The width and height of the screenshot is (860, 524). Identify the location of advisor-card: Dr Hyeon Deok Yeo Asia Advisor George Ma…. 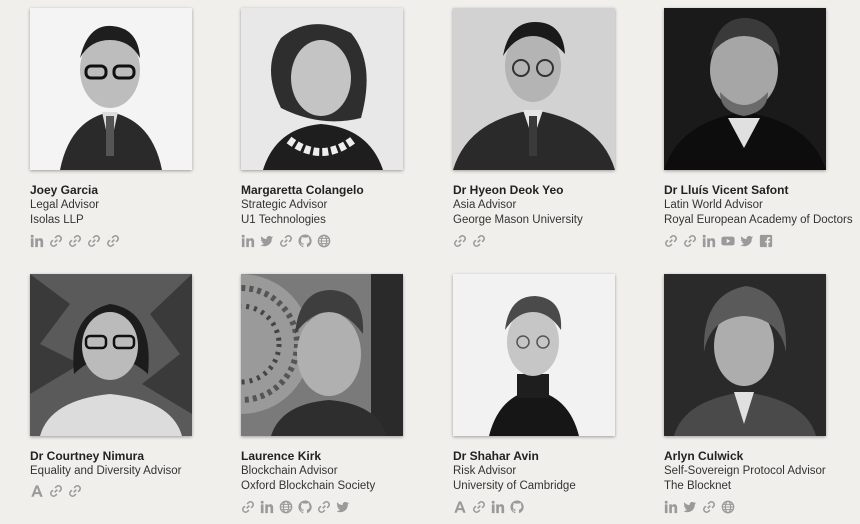
(553, 128).